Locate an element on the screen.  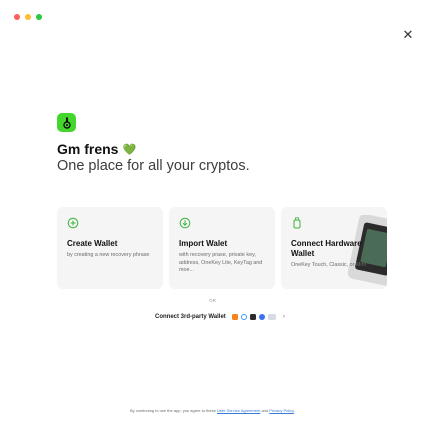
or-divider: OR is located at coordinates (212, 300).